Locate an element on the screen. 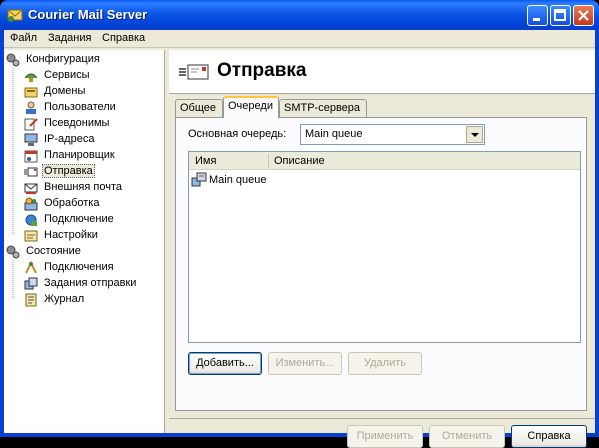  column-description: Описание is located at coordinates (299, 161).